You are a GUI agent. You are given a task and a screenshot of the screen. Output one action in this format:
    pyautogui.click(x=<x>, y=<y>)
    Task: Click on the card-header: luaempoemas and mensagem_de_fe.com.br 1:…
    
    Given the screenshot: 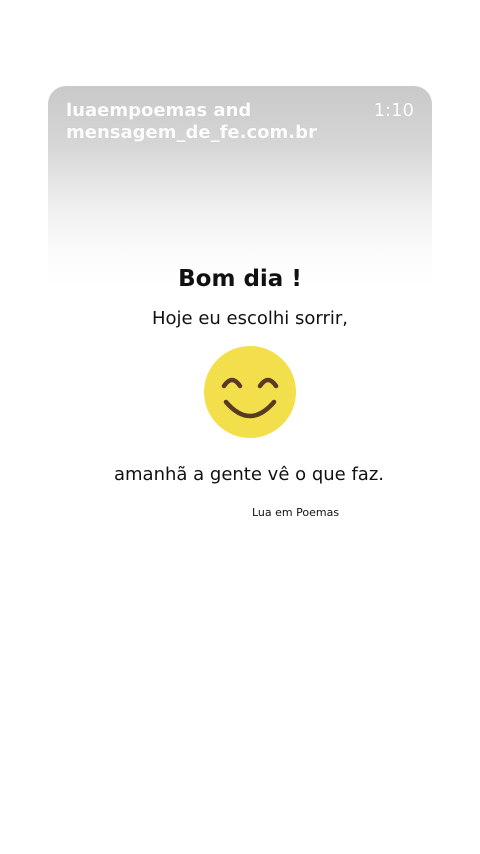 What is the action you would take?
    pyautogui.click(x=240, y=122)
    